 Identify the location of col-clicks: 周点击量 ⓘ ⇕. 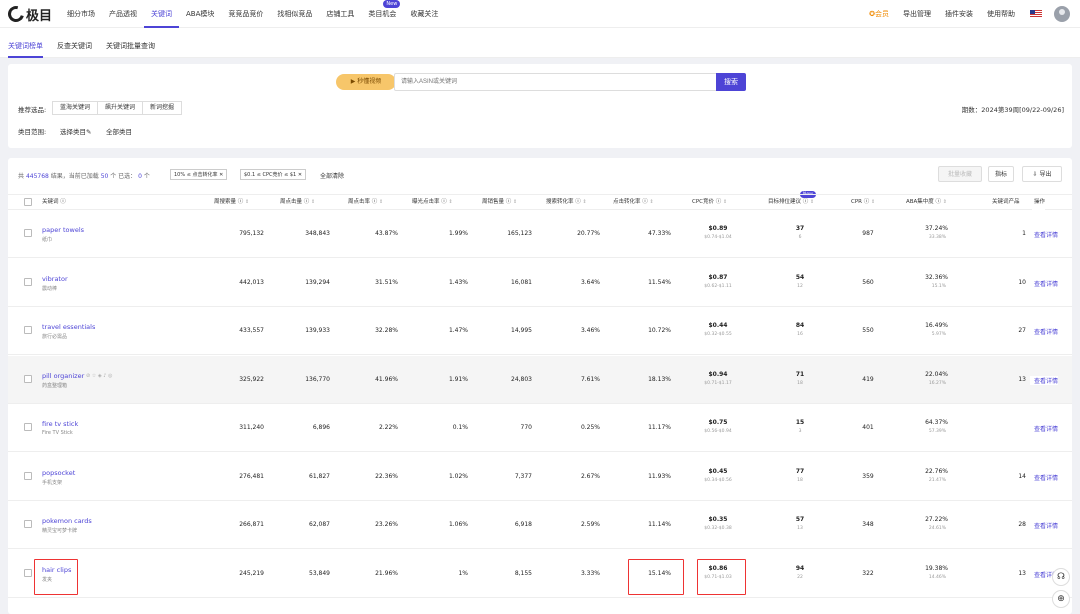
(297, 202).